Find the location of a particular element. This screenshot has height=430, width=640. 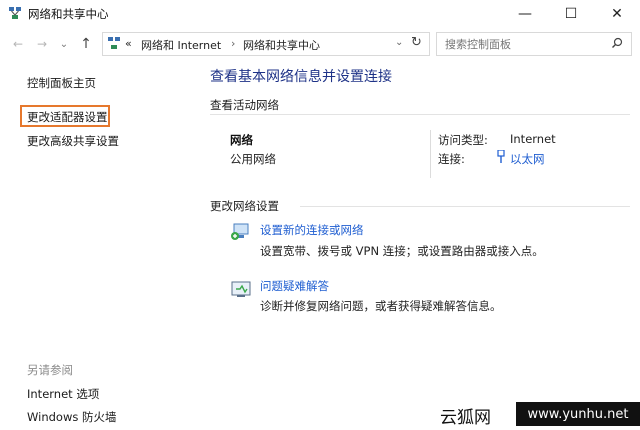

see-also-windows-firewall: Windows 防火墙 is located at coordinates (72, 417).